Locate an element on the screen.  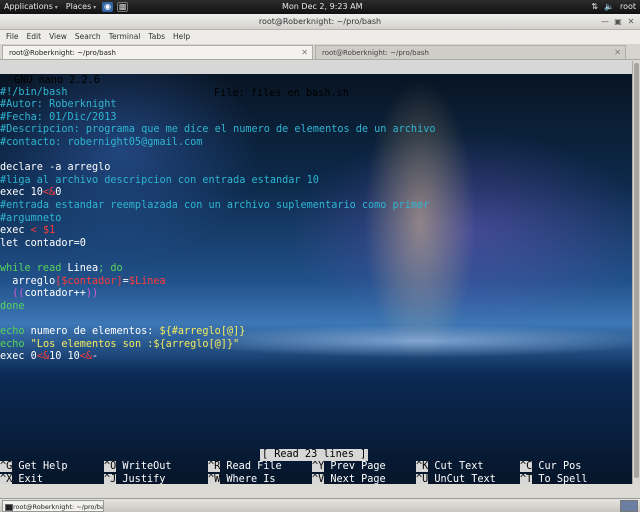
shortcut-key: ^C is located at coordinates (526, 466).